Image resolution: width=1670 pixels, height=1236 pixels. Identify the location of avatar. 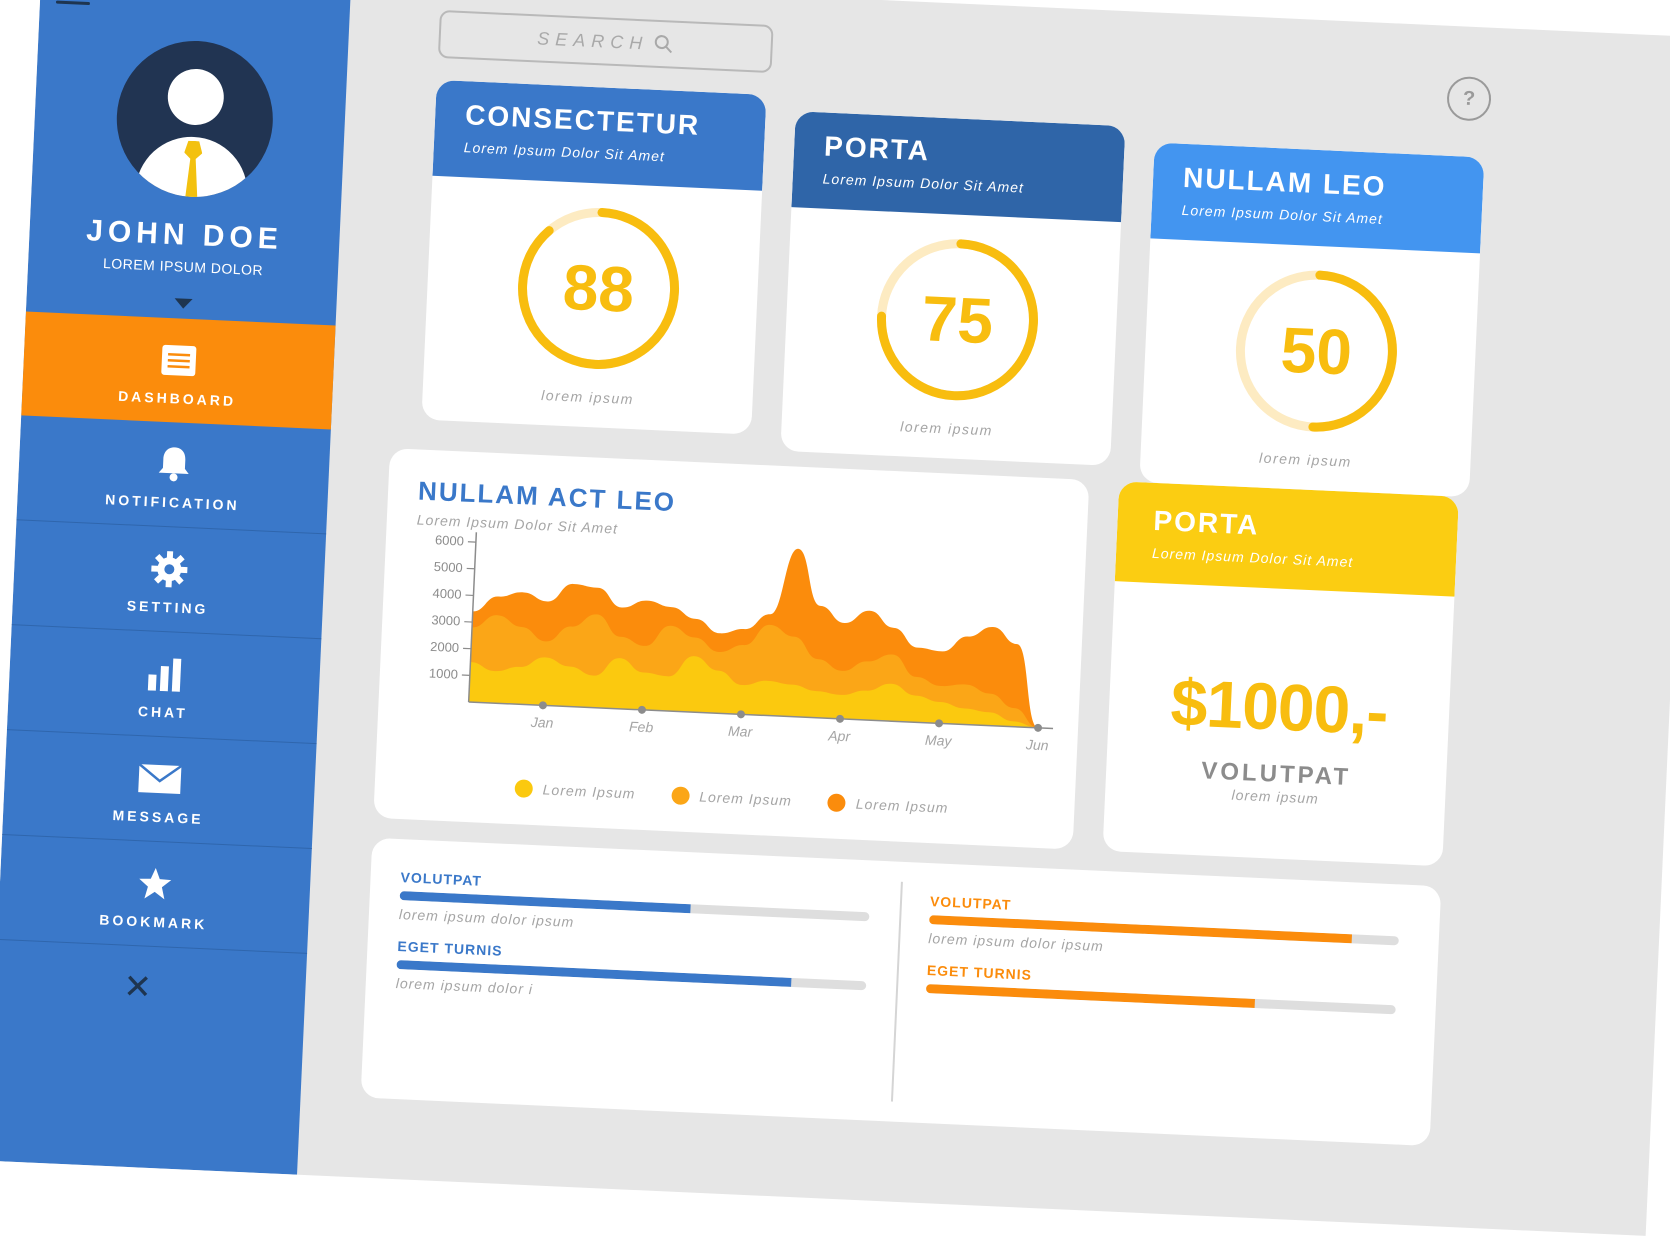
(194, 119).